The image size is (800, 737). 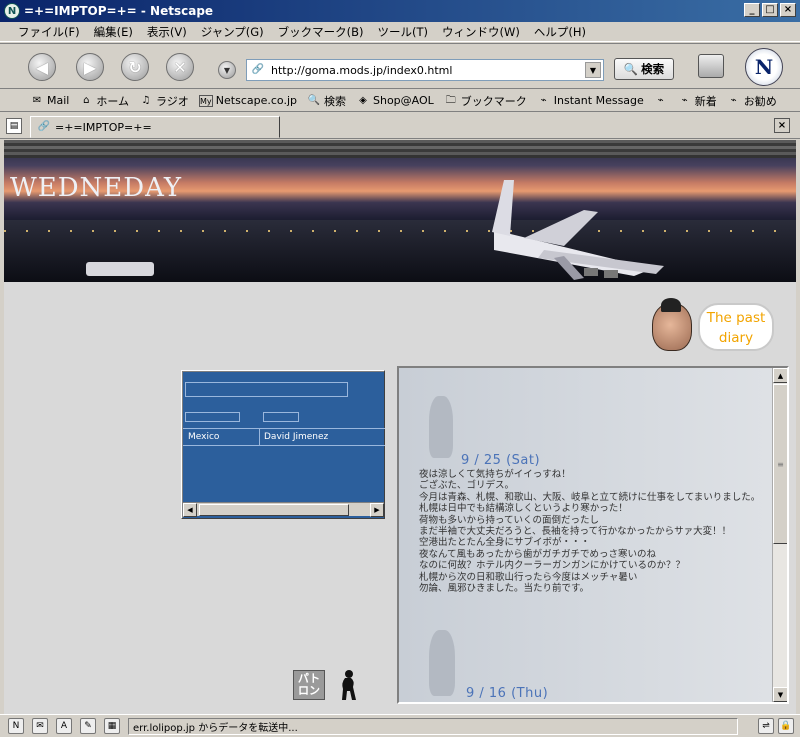 What do you see at coordinates (593, 70) in the screenshot?
I see `url-history-dropdown: ▼` at bounding box center [593, 70].